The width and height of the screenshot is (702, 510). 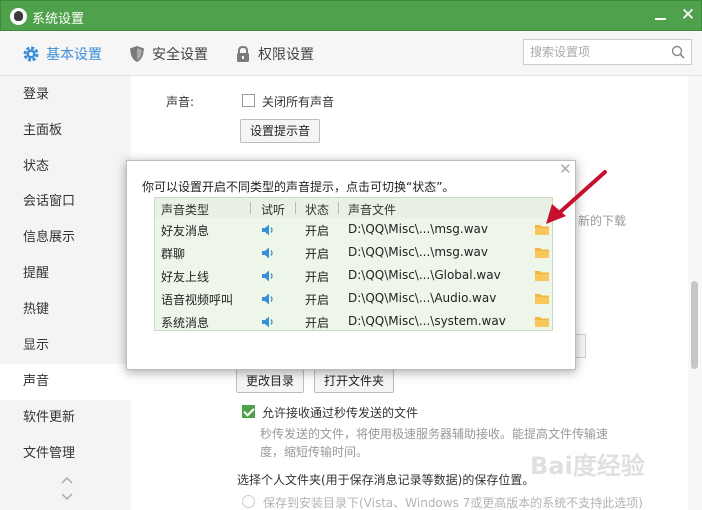 What do you see at coordinates (197, 300) in the screenshot?
I see `sound-type: 语音视频呼叫` at bounding box center [197, 300].